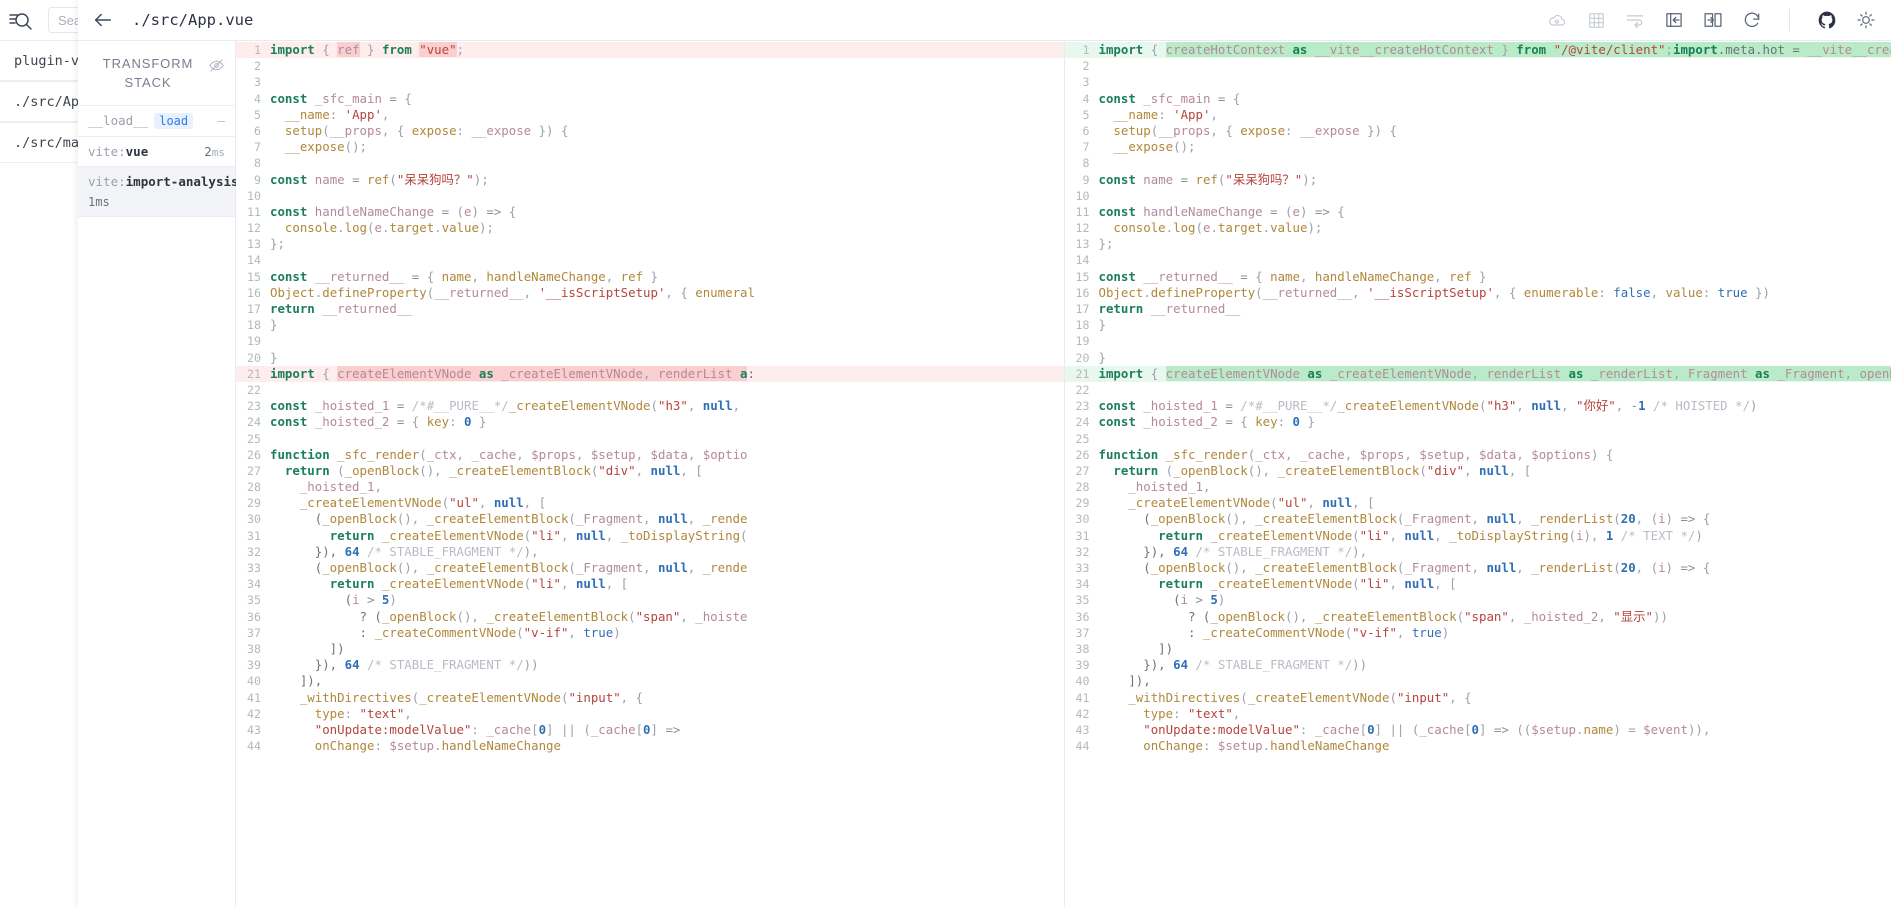 This screenshot has width=1891, height=907. I want to click on transform-row-badge: load, so click(174, 120).